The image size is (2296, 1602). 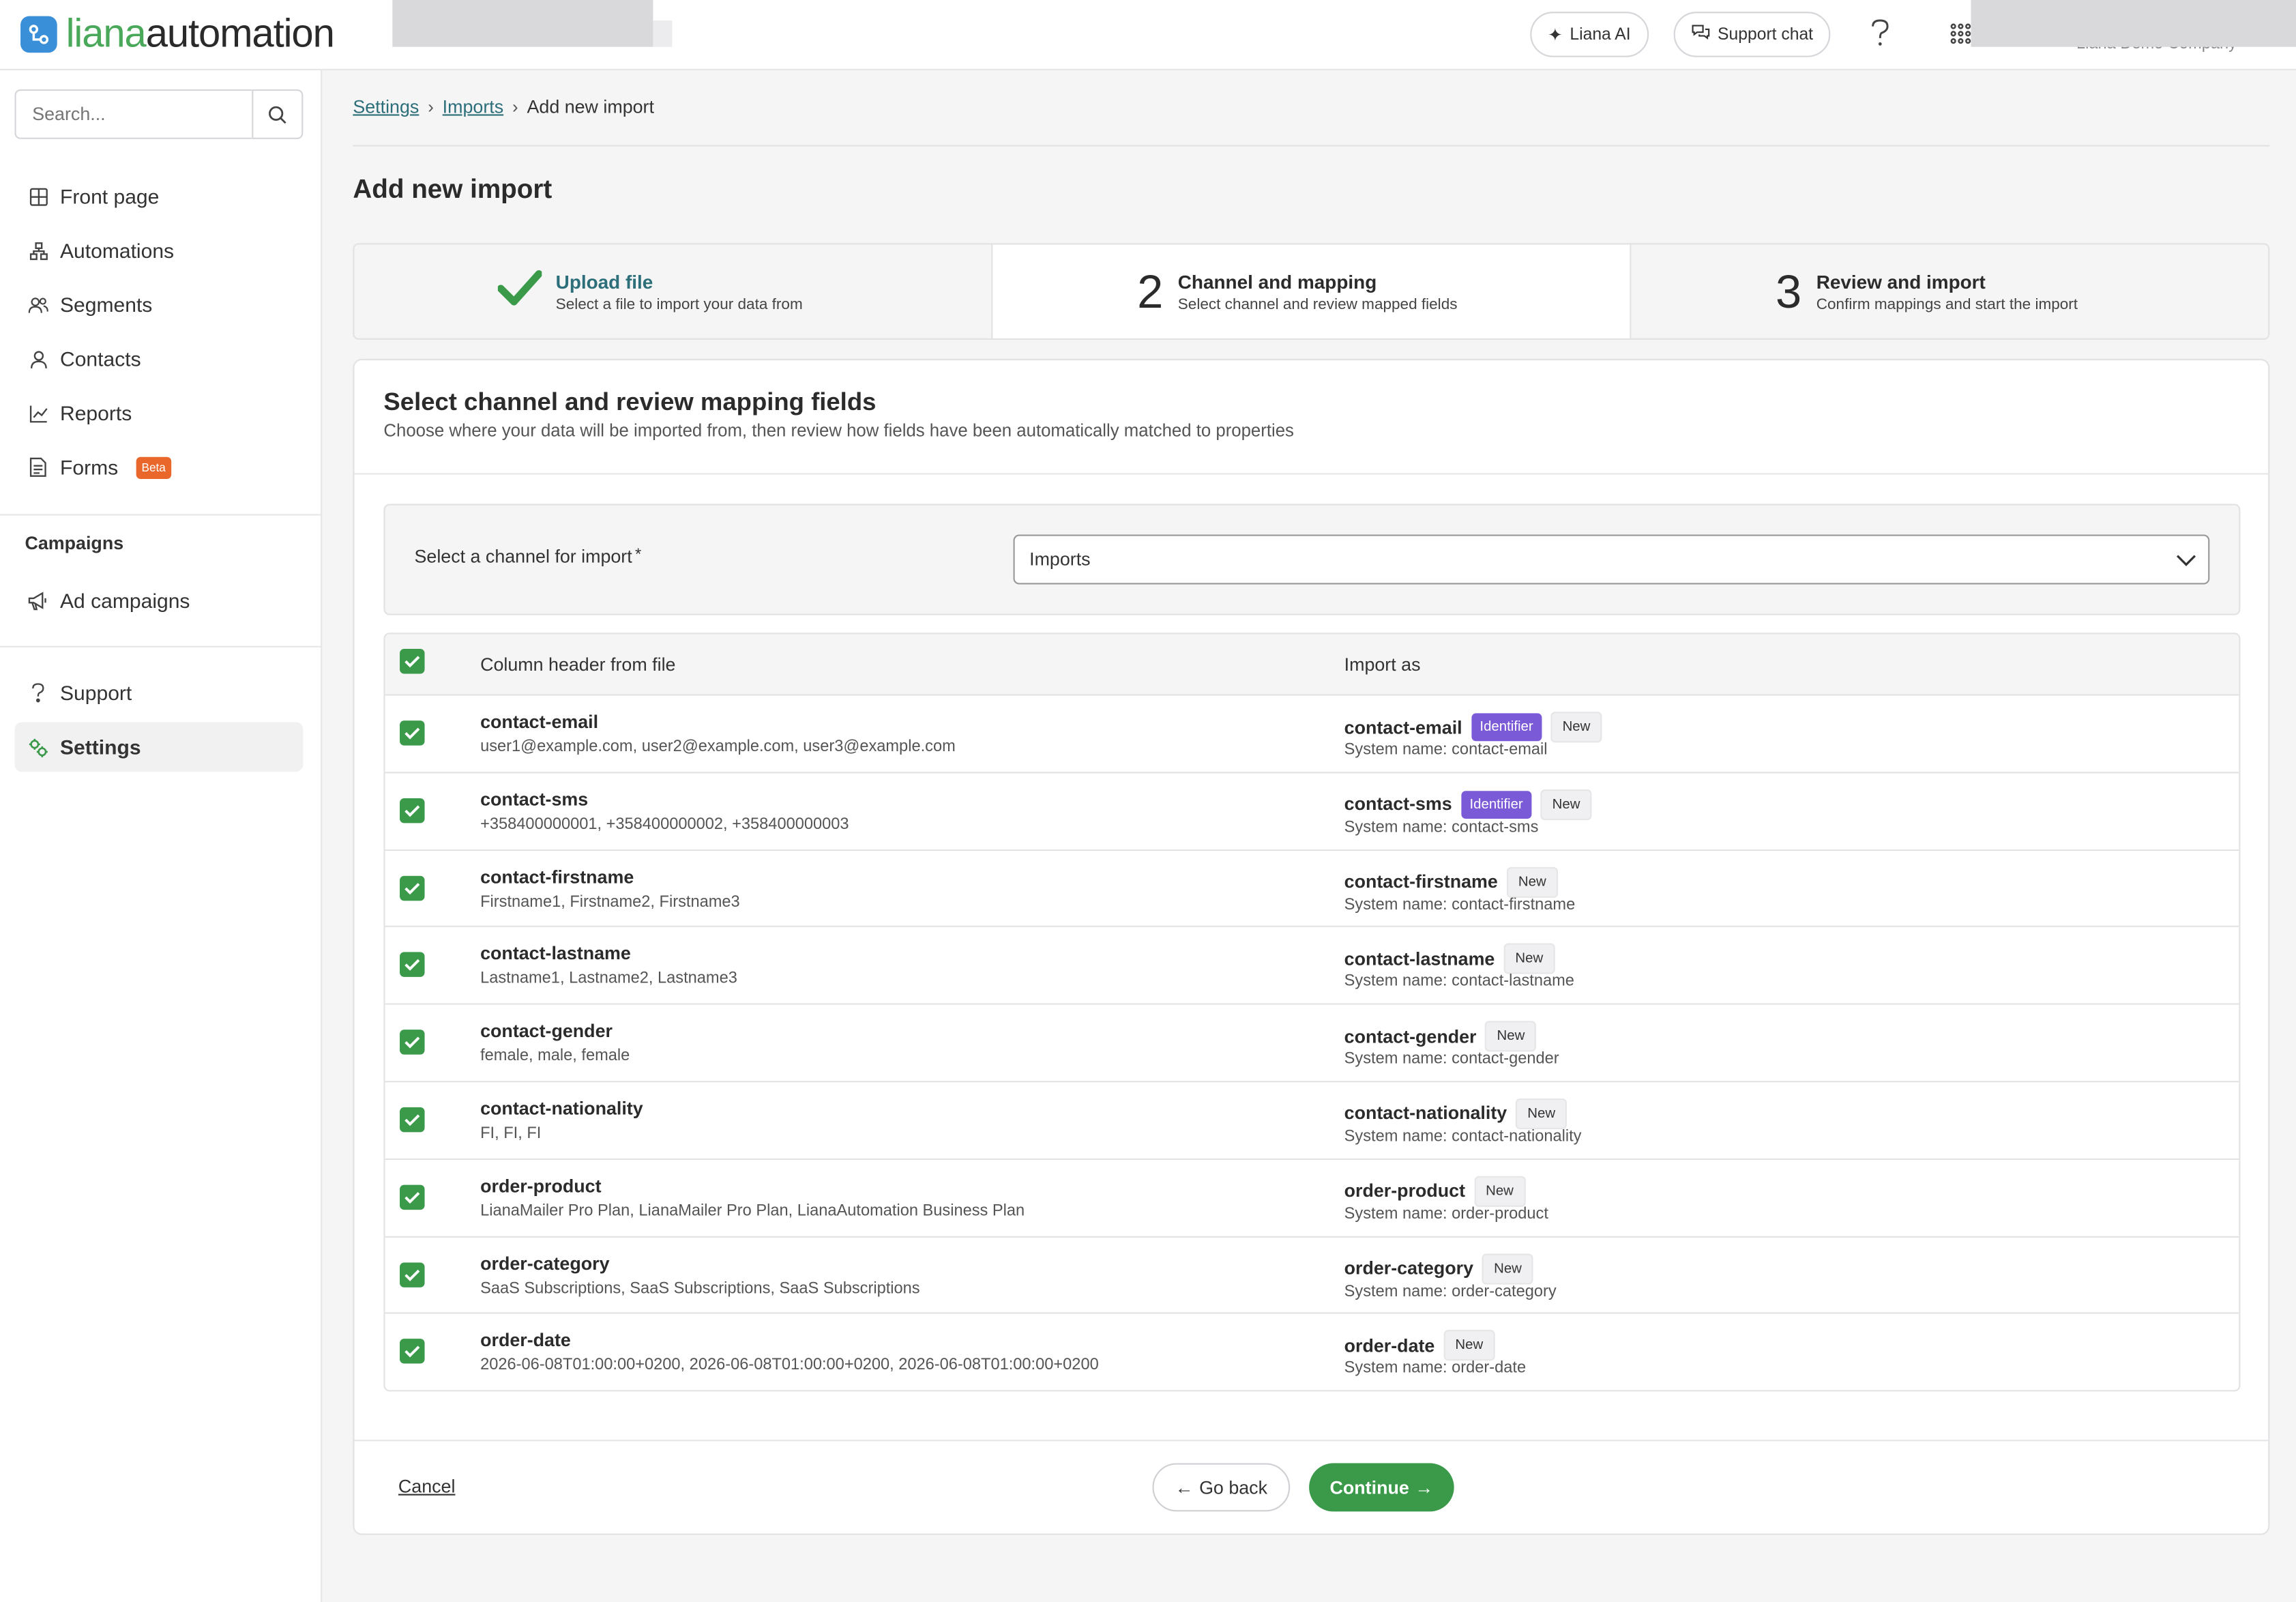 What do you see at coordinates (96, 693) in the screenshot?
I see `sidebar-item-label: Support` at bounding box center [96, 693].